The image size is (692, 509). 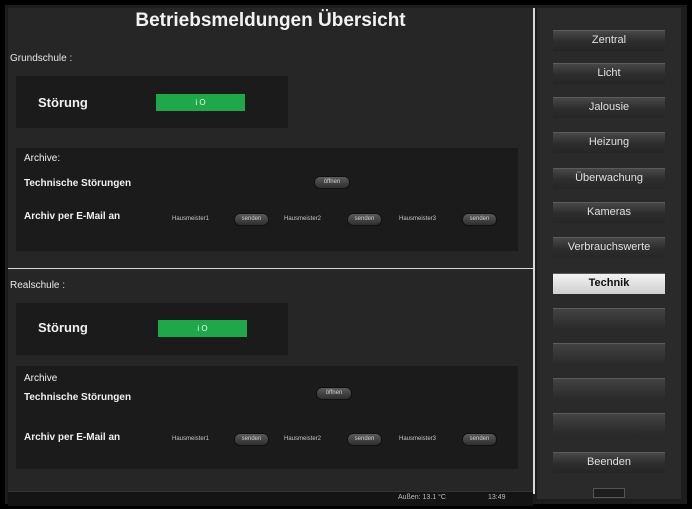 I want to click on stoerung-panel-grundschule: Störung i O, so click(x=152, y=102).